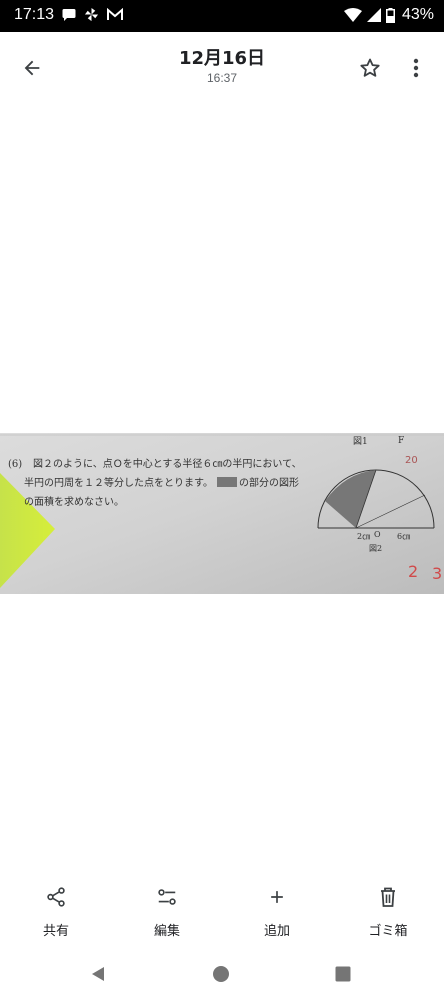 This screenshot has height=999, width=444. What do you see at coordinates (167, 897) in the screenshot?
I see `tune-icon` at bounding box center [167, 897].